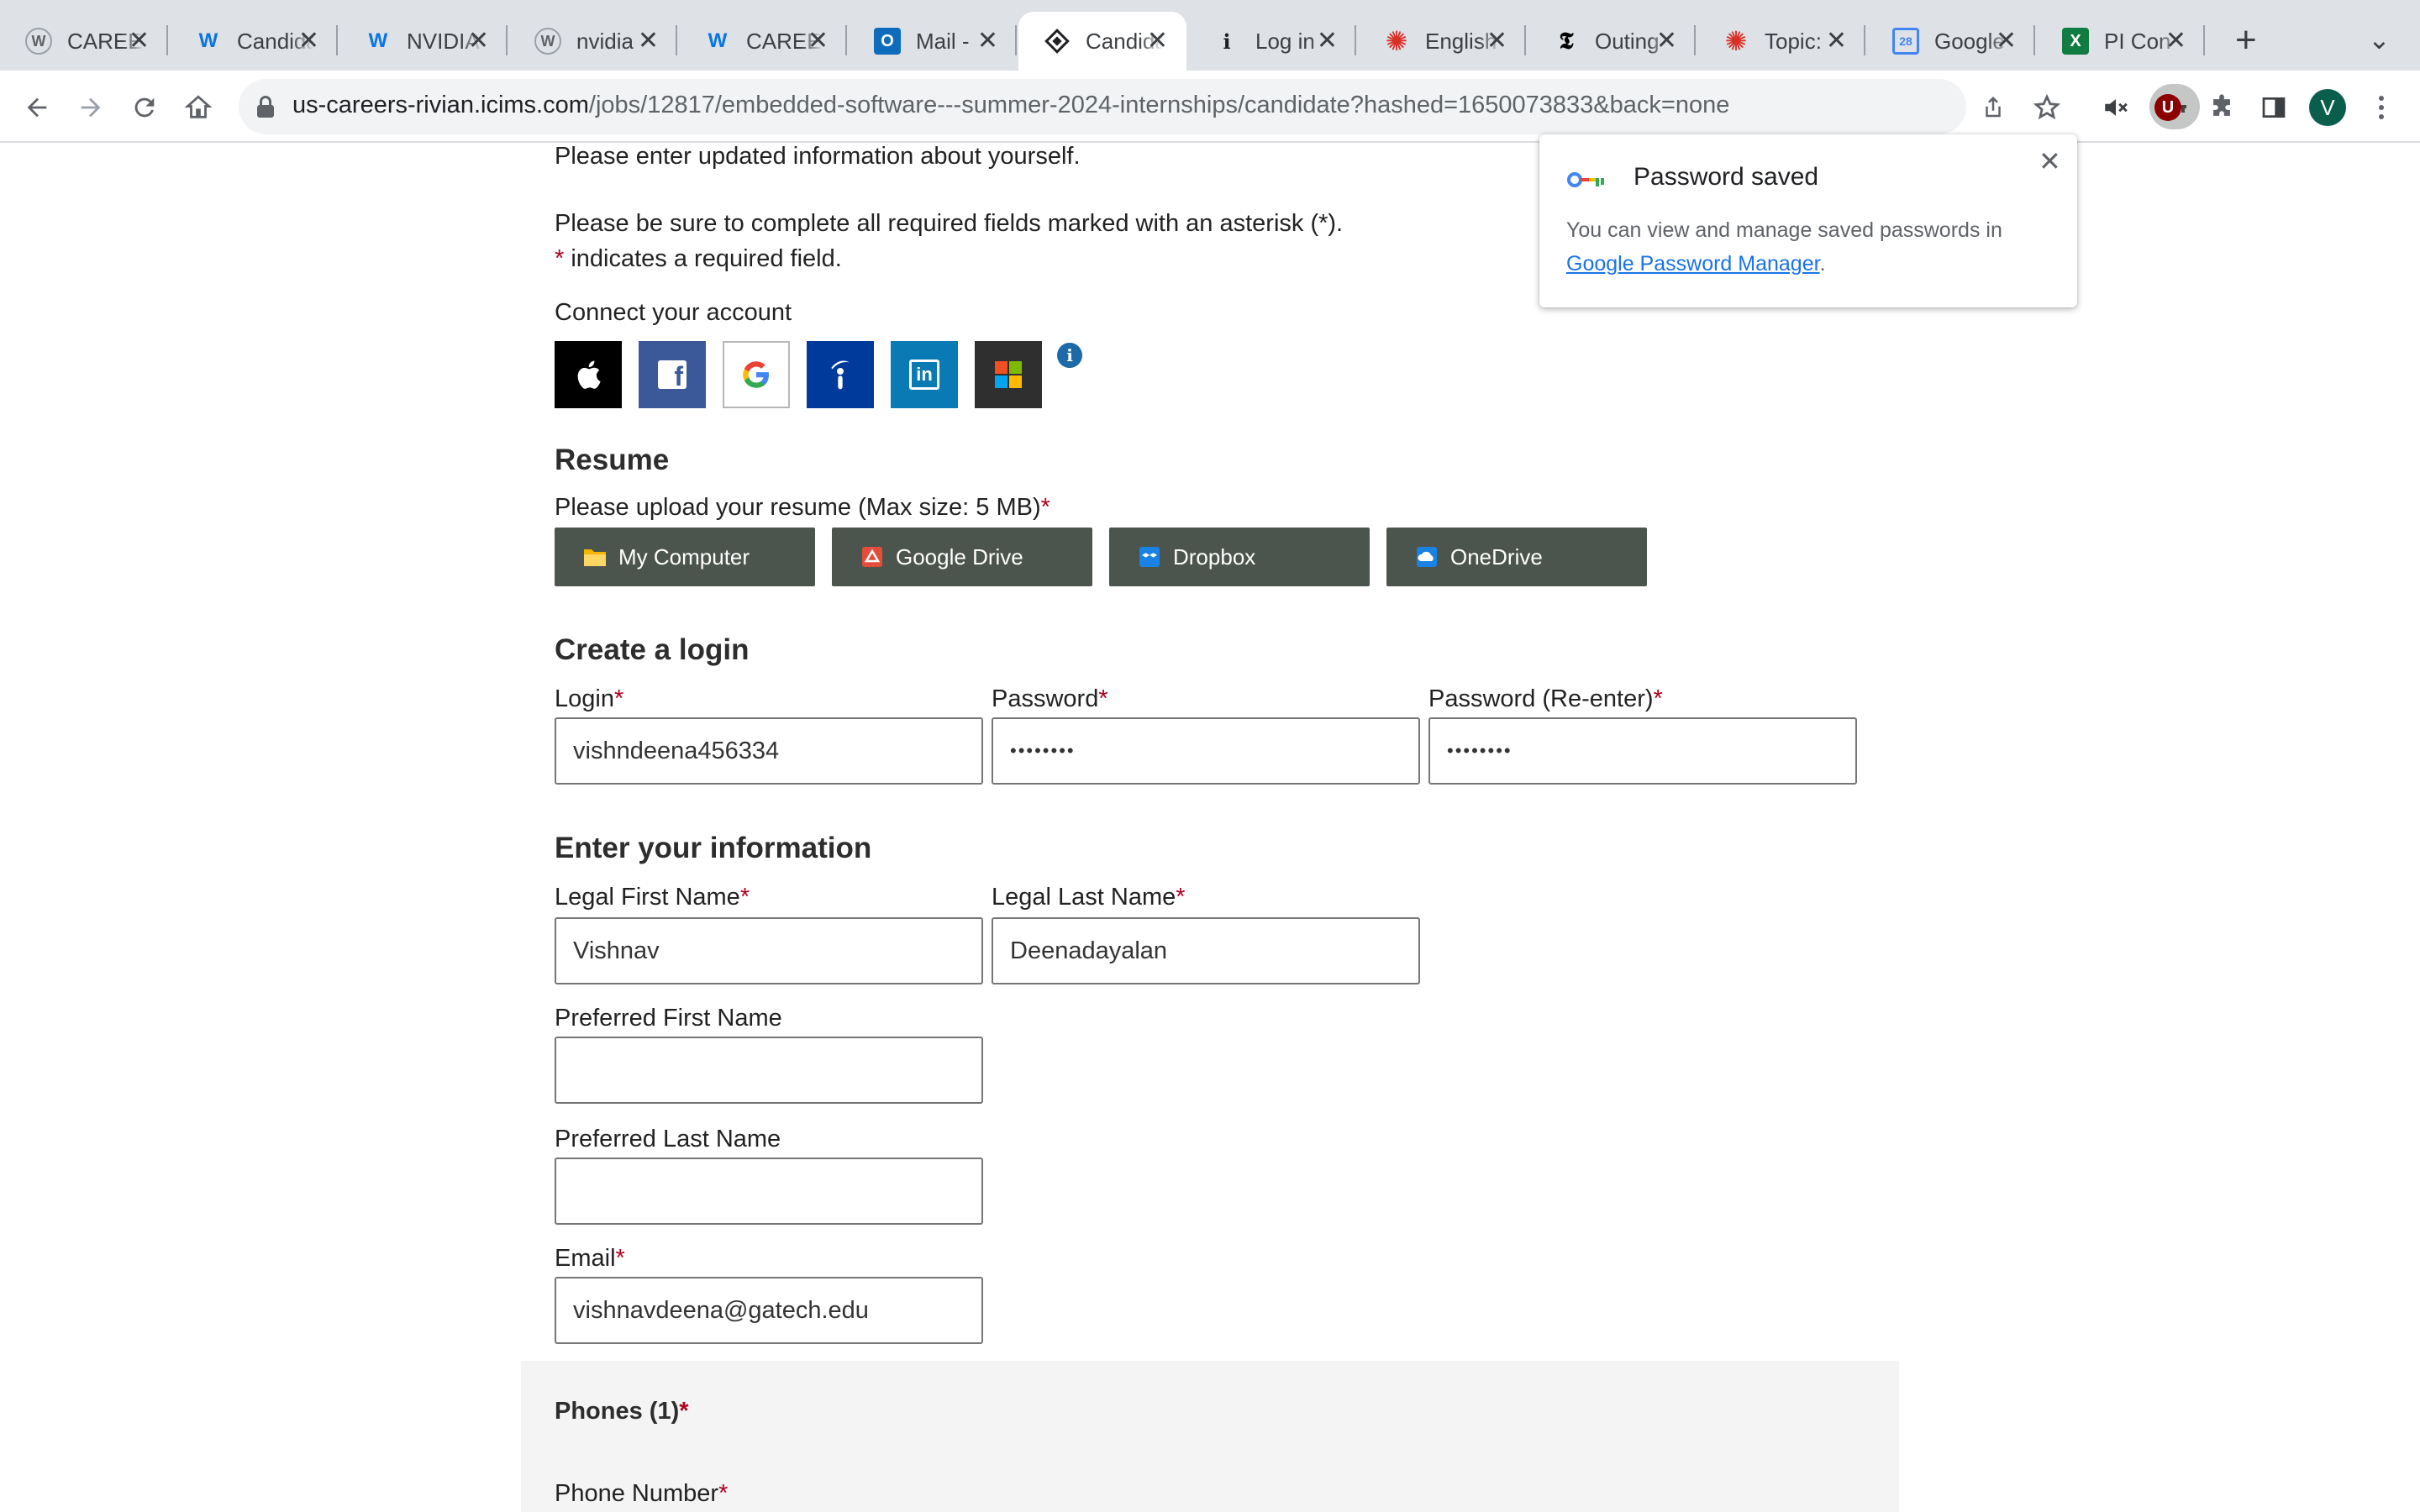 The image size is (2420, 1512). What do you see at coordinates (685, 557) in the screenshot?
I see `upload-my-computer-button: My Computer` at bounding box center [685, 557].